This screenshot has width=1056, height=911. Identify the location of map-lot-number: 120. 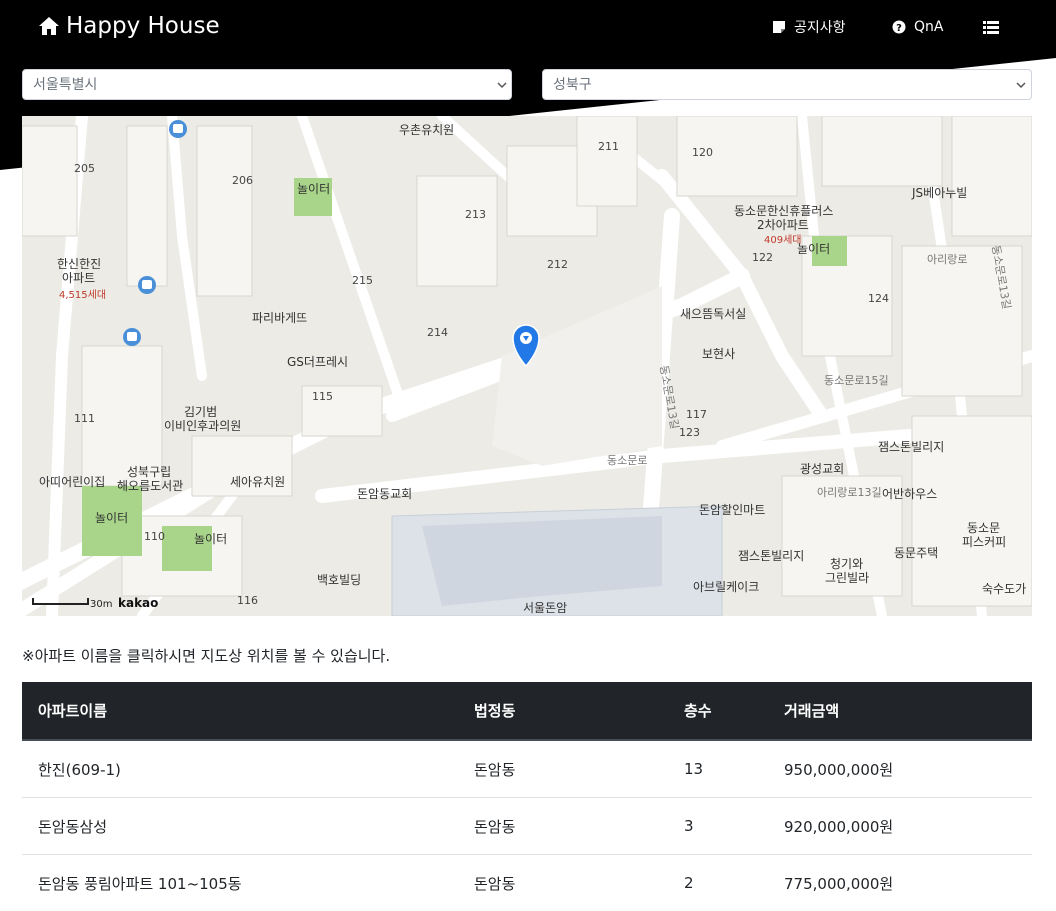
(702, 152).